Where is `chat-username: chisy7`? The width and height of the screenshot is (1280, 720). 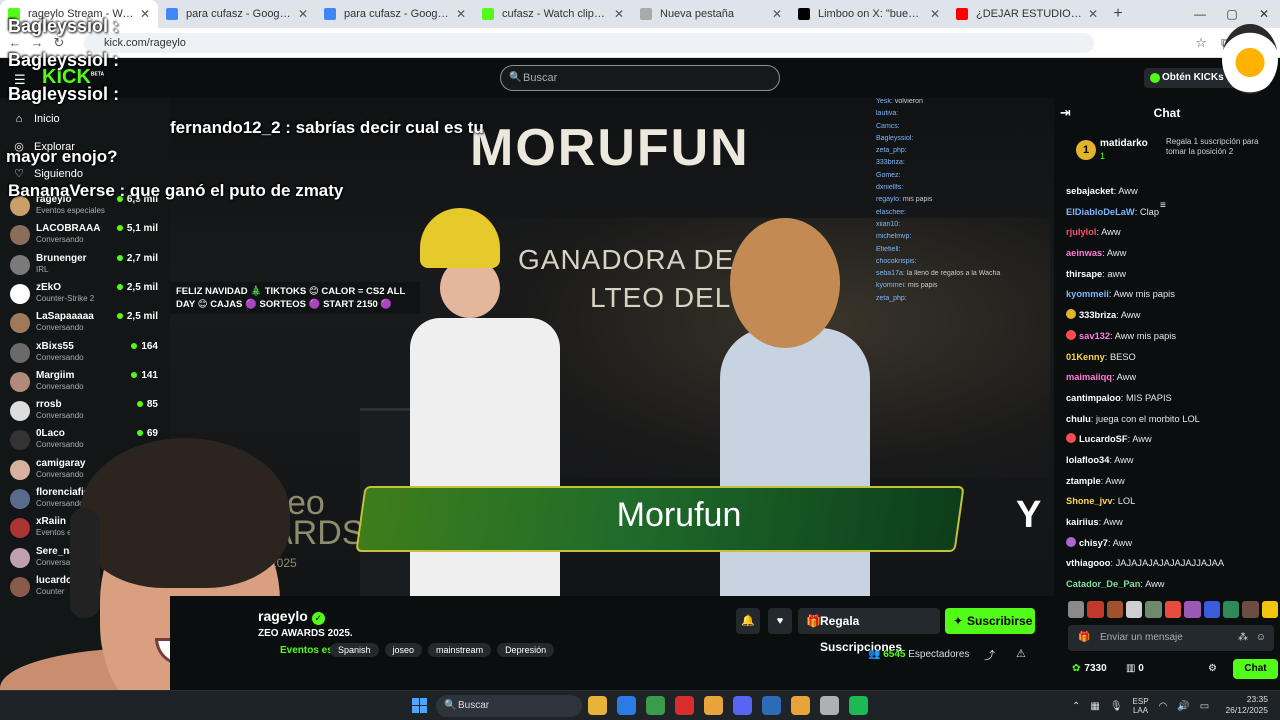
chat-username: chisy7 is located at coordinates (1093, 543).